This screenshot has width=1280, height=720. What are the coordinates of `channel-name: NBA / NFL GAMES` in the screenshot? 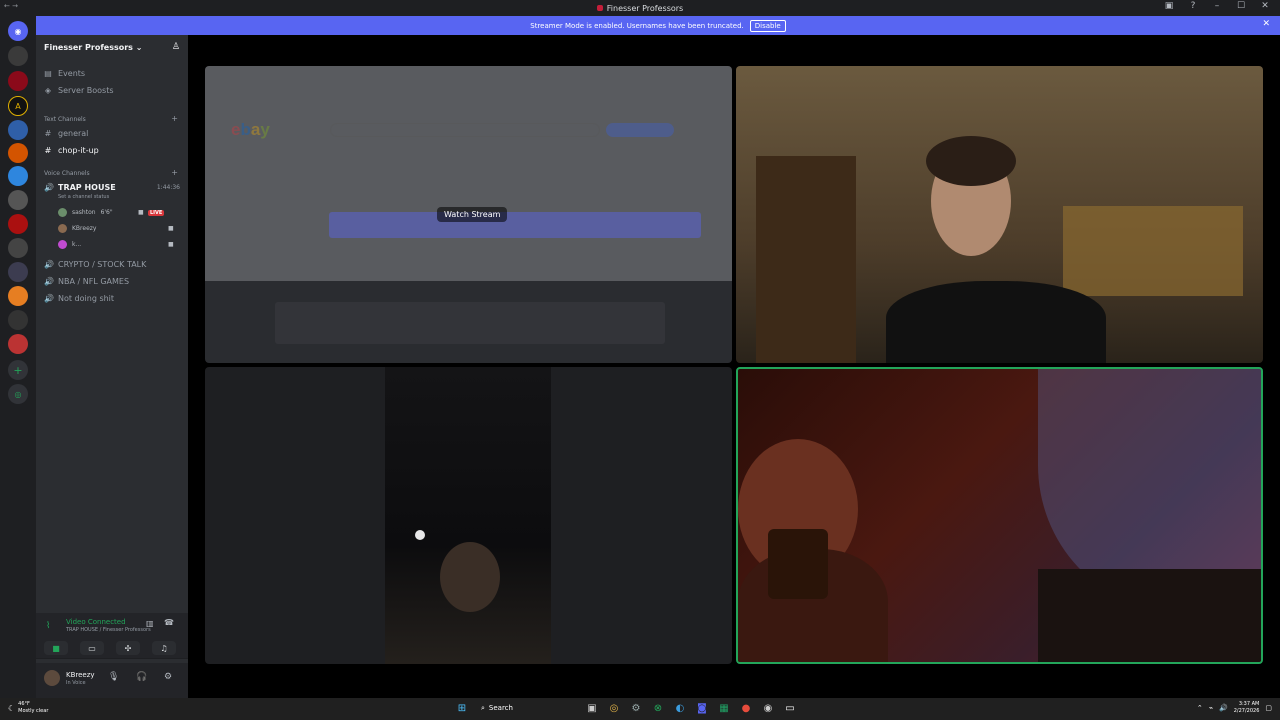 It's located at (94, 281).